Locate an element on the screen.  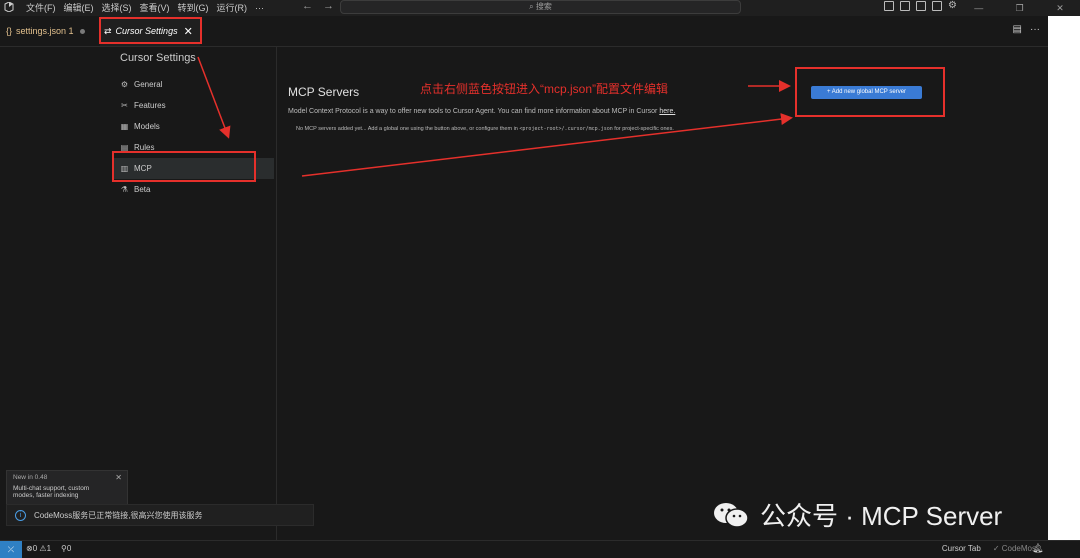
popup-version: New in 0.48 is located at coordinates (30, 477).